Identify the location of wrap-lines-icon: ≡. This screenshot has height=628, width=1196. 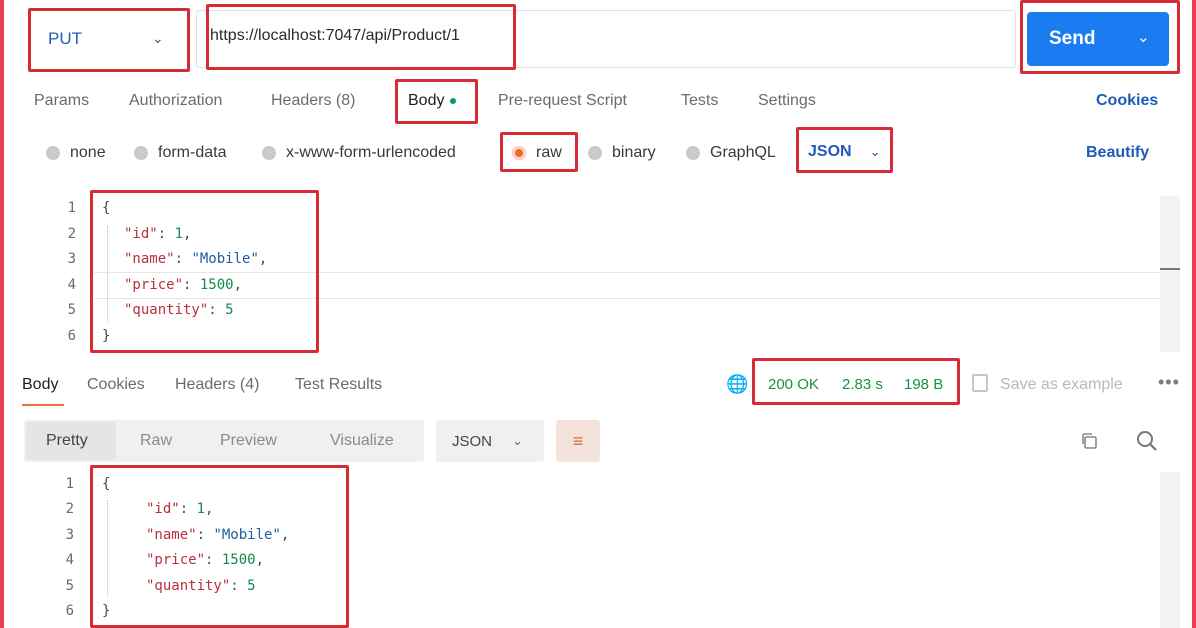
(578, 441).